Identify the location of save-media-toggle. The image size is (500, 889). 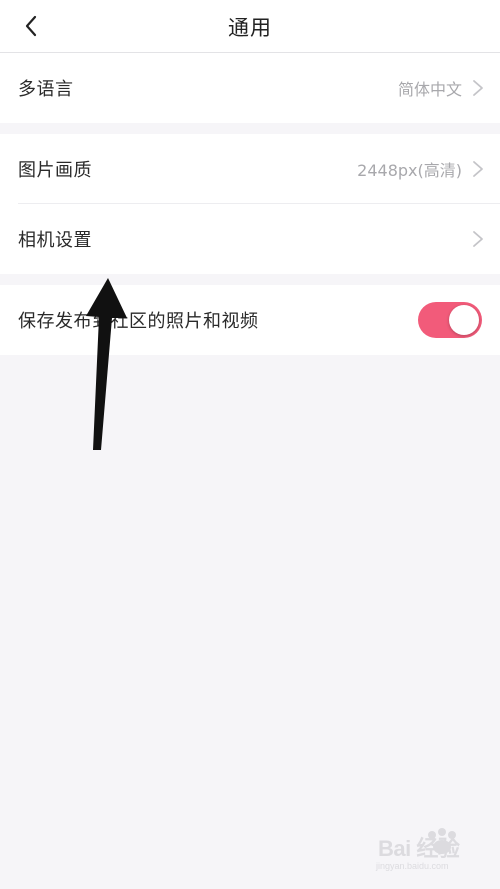
(450, 320).